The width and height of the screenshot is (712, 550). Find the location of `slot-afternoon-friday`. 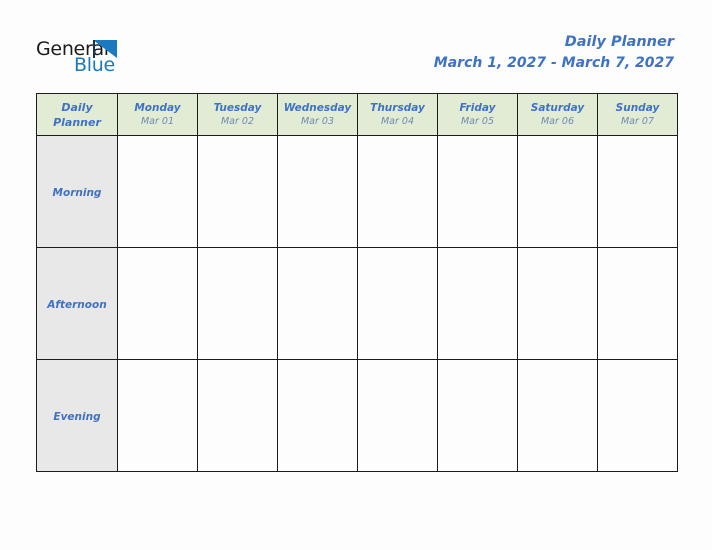

slot-afternoon-friday is located at coordinates (477, 303).